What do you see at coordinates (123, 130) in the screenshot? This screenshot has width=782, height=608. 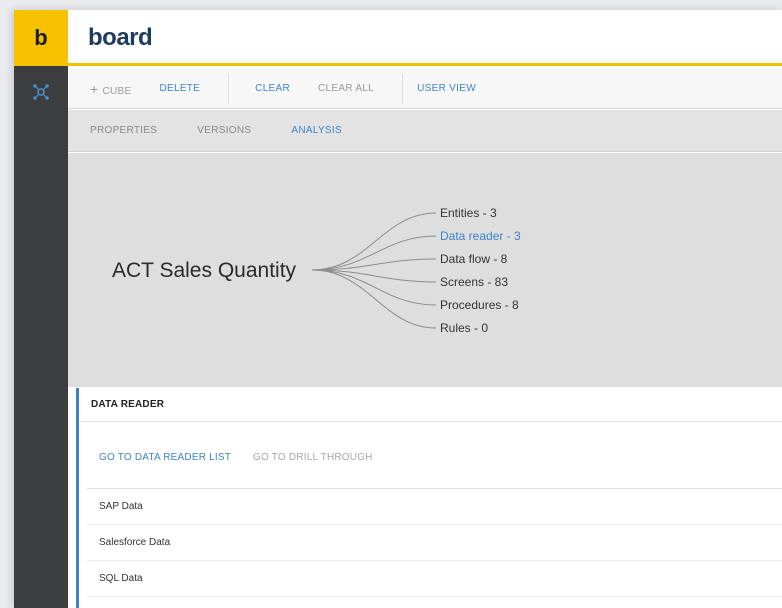 I see `tab-properties: PROPERTIES` at bounding box center [123, 130].